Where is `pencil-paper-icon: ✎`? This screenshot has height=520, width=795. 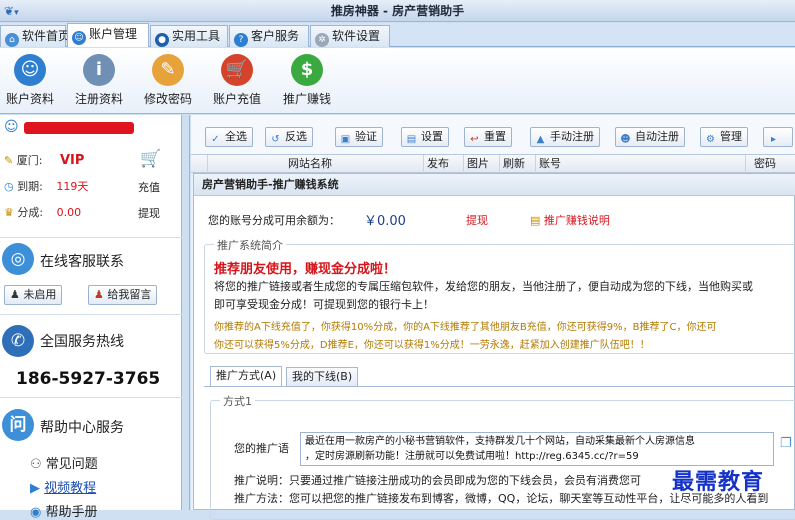
pencil-paper-icon: ✎ is located at coordinates (168, 70).